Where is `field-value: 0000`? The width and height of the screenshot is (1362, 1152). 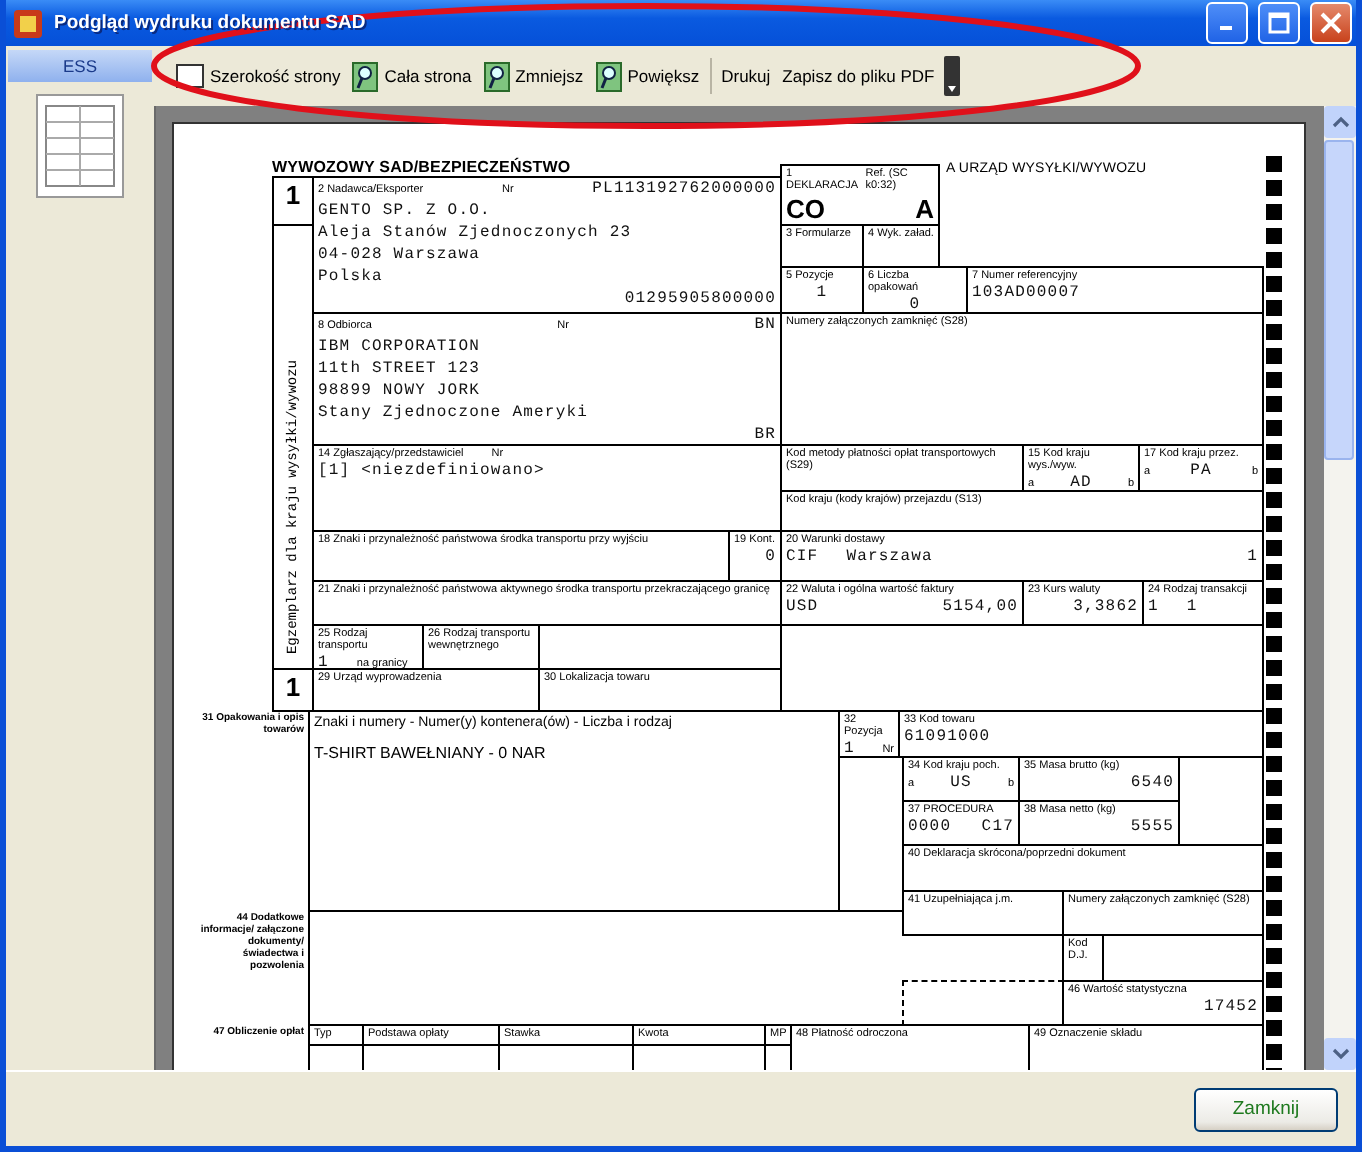 field-value: 0000 is located at coordinates (930, 828).